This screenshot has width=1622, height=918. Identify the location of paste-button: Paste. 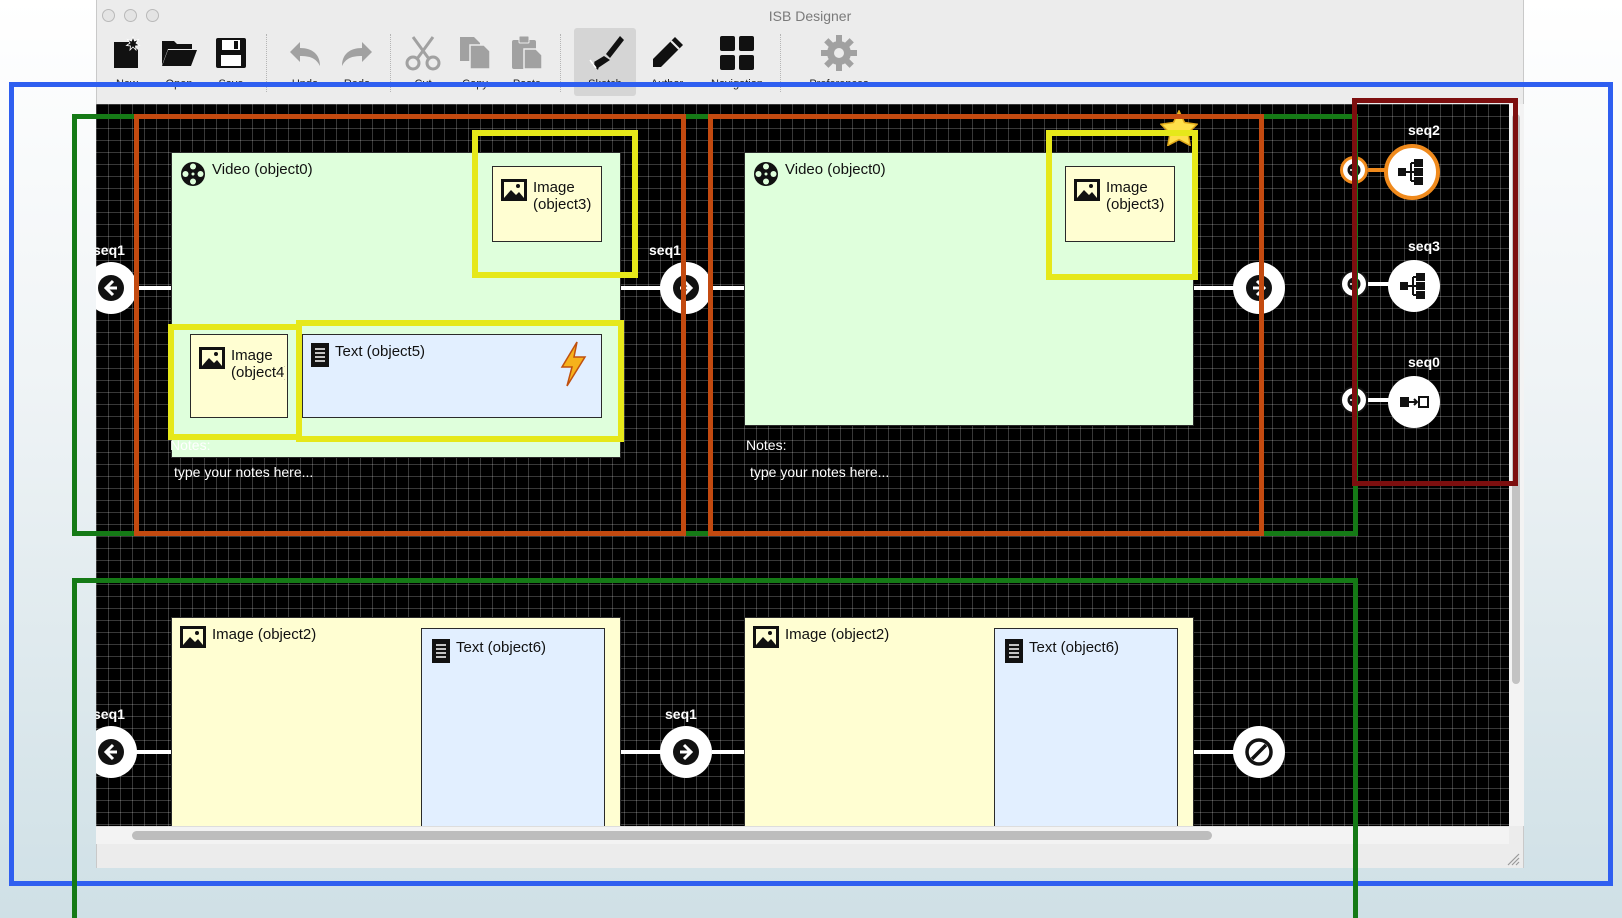
(527, 62).